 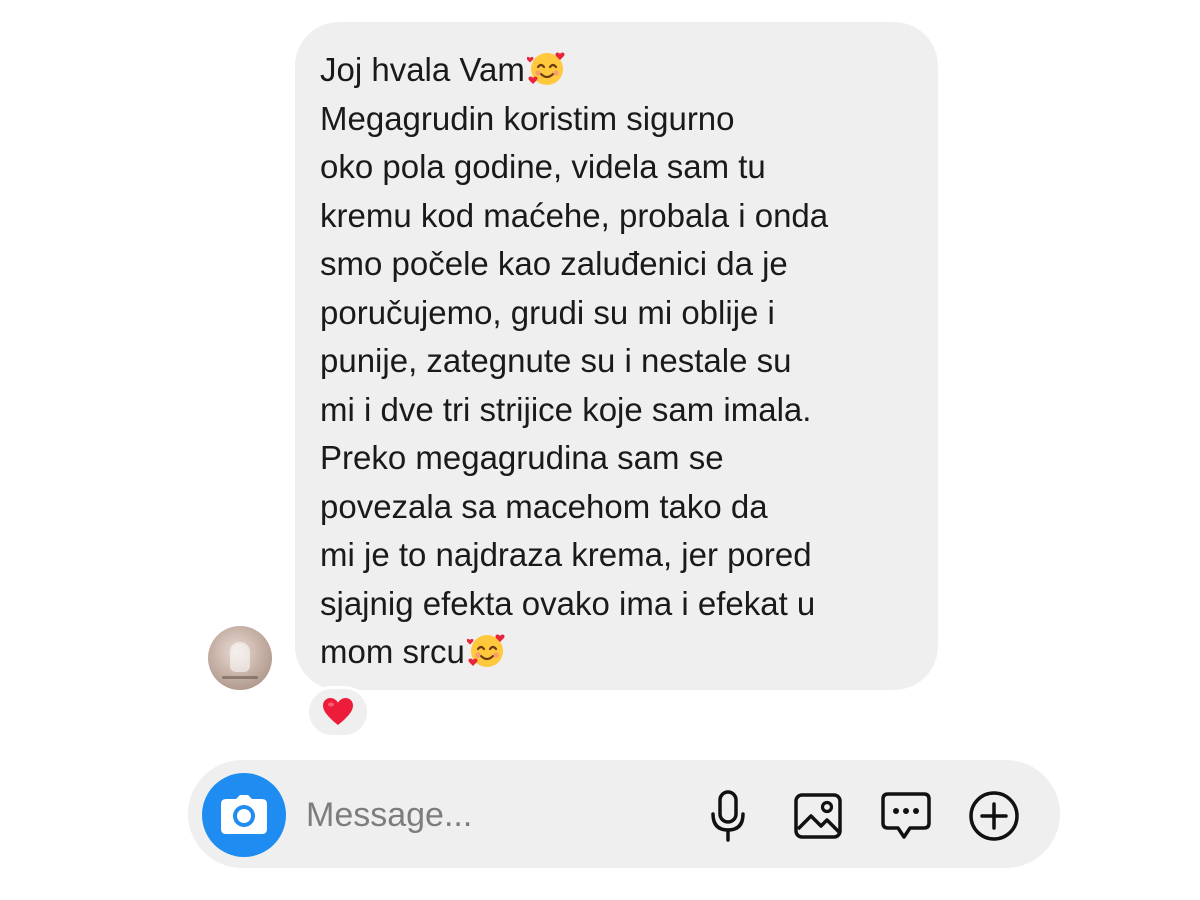 I want to click on heart-reaction, so click(x=338, y=712).